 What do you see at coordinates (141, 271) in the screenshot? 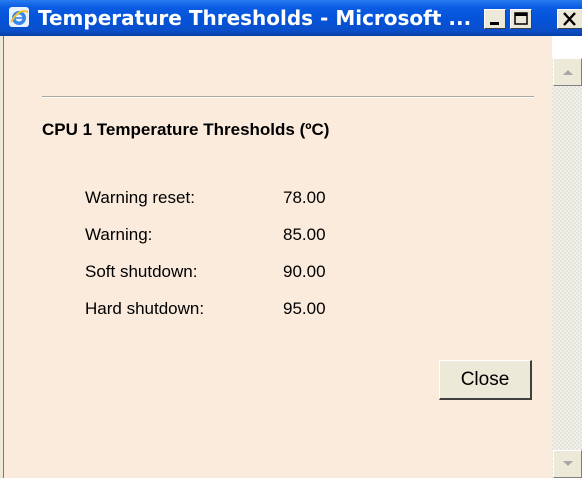
I see `soft-shutdown-label: Soft shutdown:` at bounding box center [141, 271].